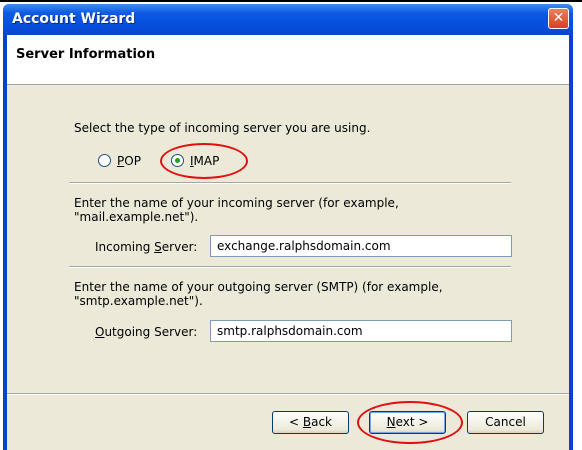  What do you see at coordinates (138, 301) in the screenshot?
I see `outgoing-instructions-line2: "smtp.example.net").` at bounding box center [138, 301].